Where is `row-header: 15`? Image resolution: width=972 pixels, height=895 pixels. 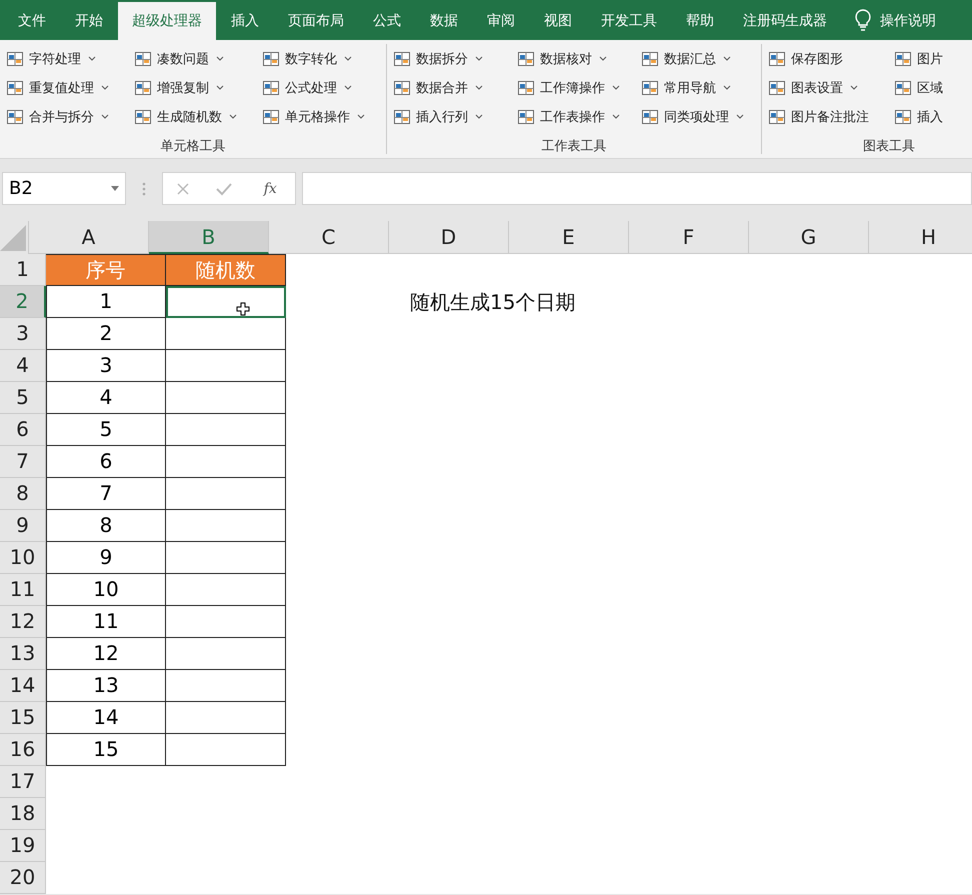 row-header: 15 is located at coordinates (23, 718).